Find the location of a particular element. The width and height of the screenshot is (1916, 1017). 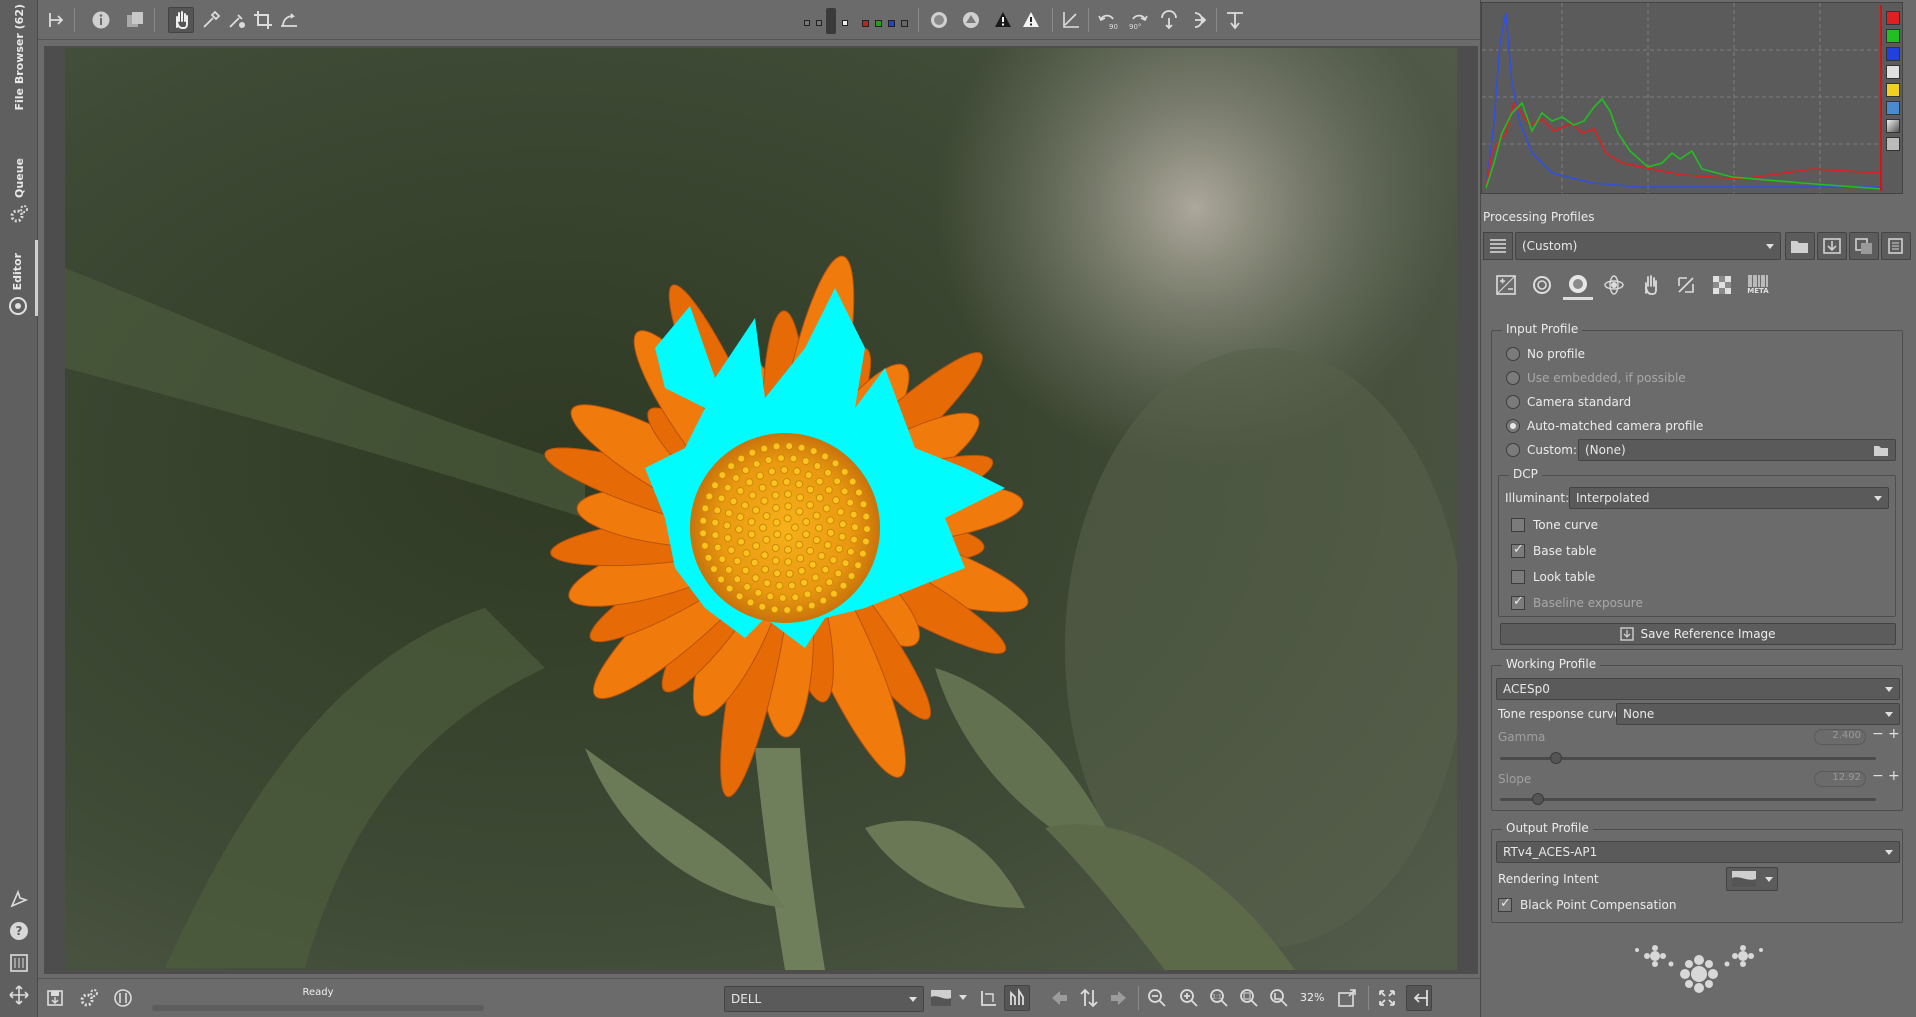

radio-use-embedded: Use embedded, if possible is located at coordinates (1596, 378).